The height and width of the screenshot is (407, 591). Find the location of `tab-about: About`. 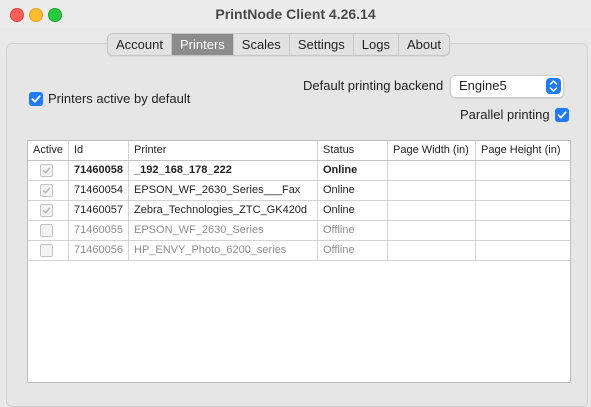

tab-about: About is located at coordinates (424, 44).